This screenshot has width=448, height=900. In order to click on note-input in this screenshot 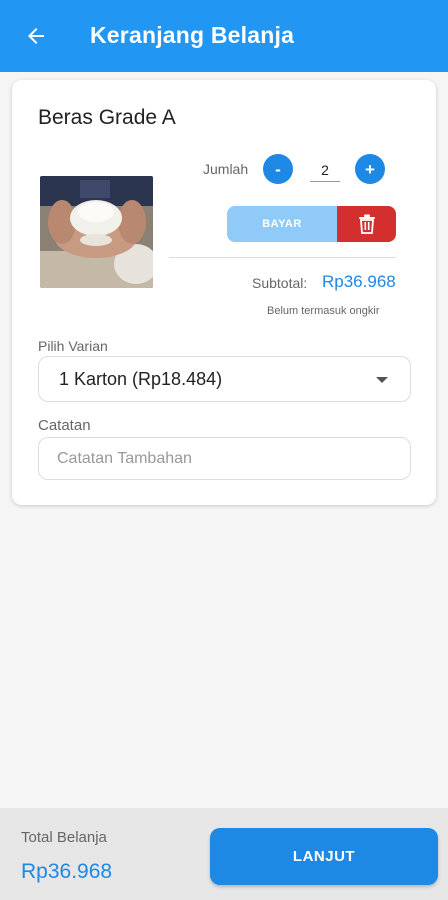, I will do `click(224, 458)`.